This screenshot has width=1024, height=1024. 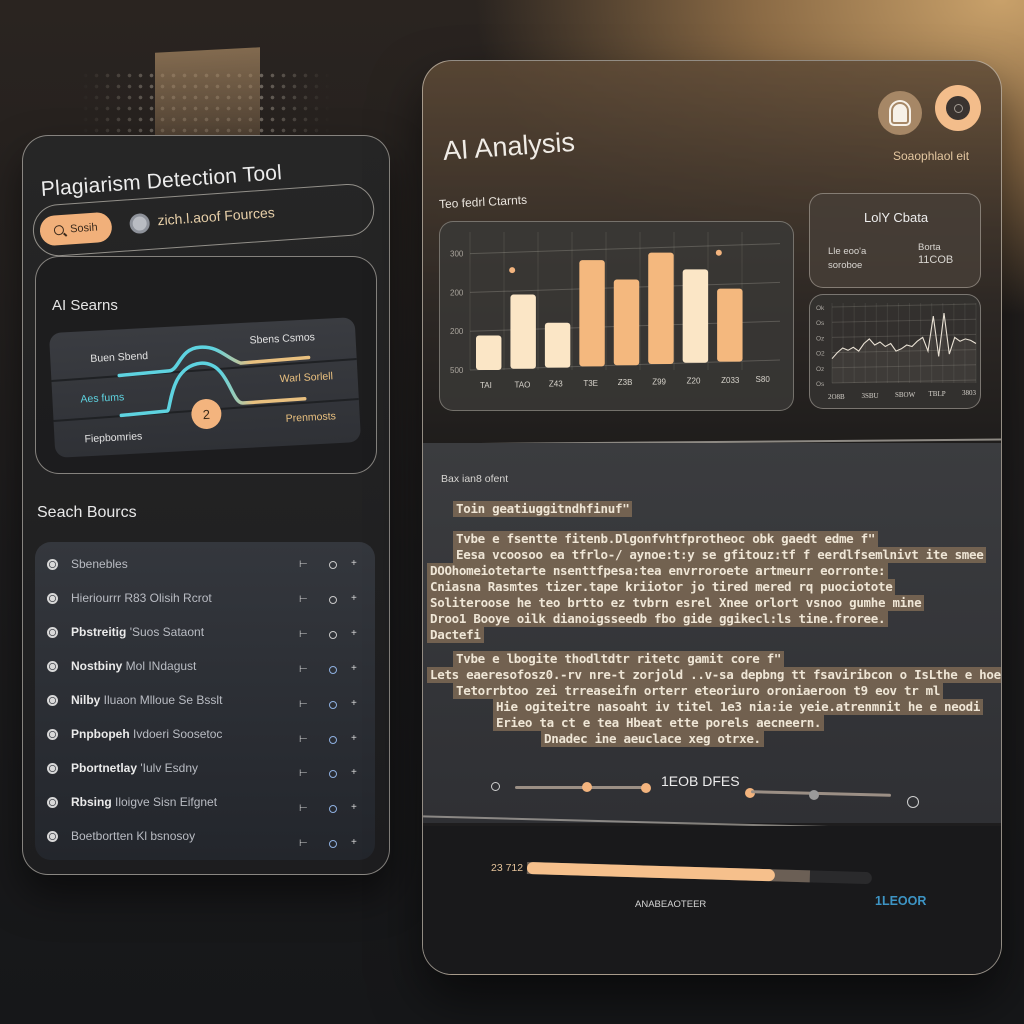 I want to click on highlighted-line: Toin geatiuggitndhfinuf", so click(x=543, y=509).